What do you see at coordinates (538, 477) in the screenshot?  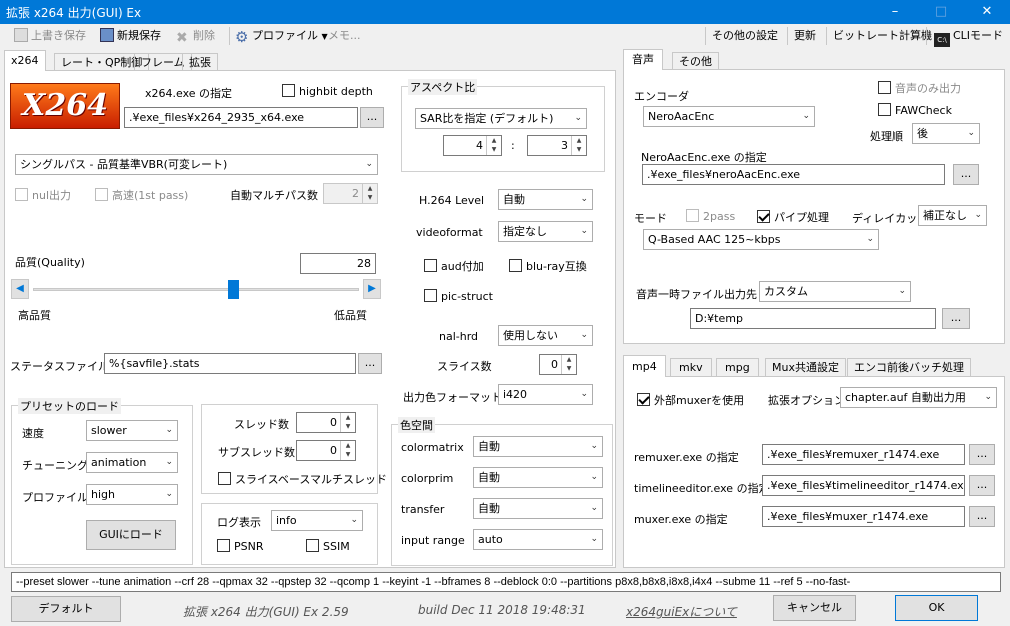 I see `colorprim-select: 自動 ⌄` at bounding box center [538, 477].